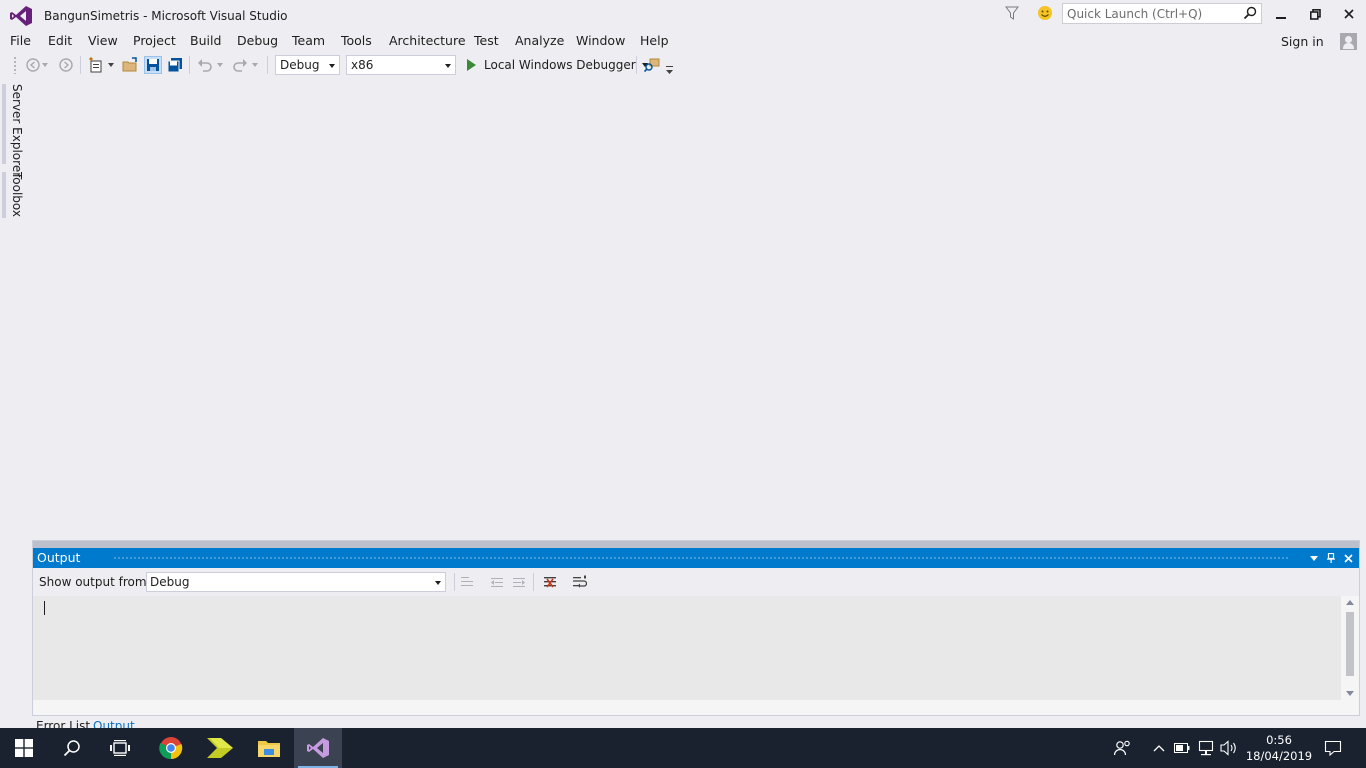  What do you see at coordinates (1229, 748) in the screenshot?
I see `volume-button` at bounding box center [1229, 748].